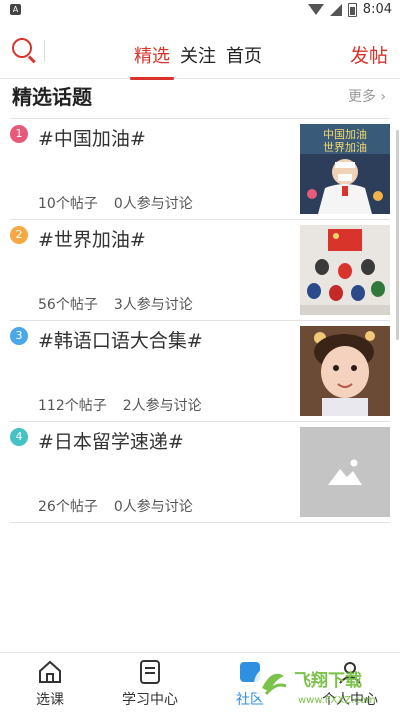 The width and height of the screenshot is (400, 715). What do you see at coordinates (200, 269) in the screenshot?
I see `topic-item: 2 #世界加油# 56个帖子 3人参与讨论` at bounding box center [200, 269].